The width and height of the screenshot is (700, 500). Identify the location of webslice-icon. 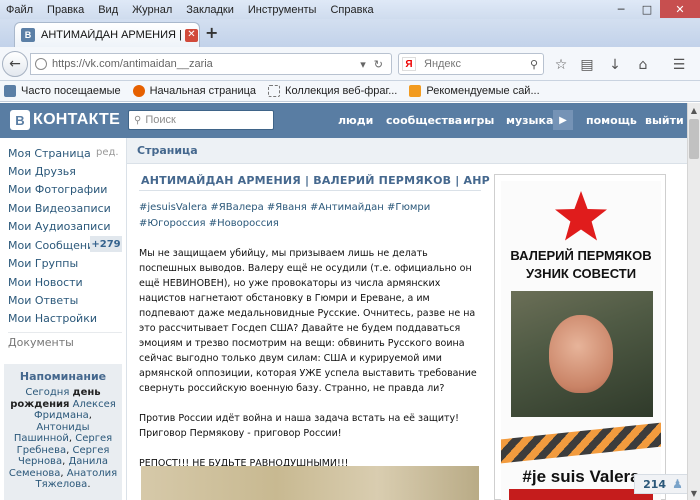
(274, 91).